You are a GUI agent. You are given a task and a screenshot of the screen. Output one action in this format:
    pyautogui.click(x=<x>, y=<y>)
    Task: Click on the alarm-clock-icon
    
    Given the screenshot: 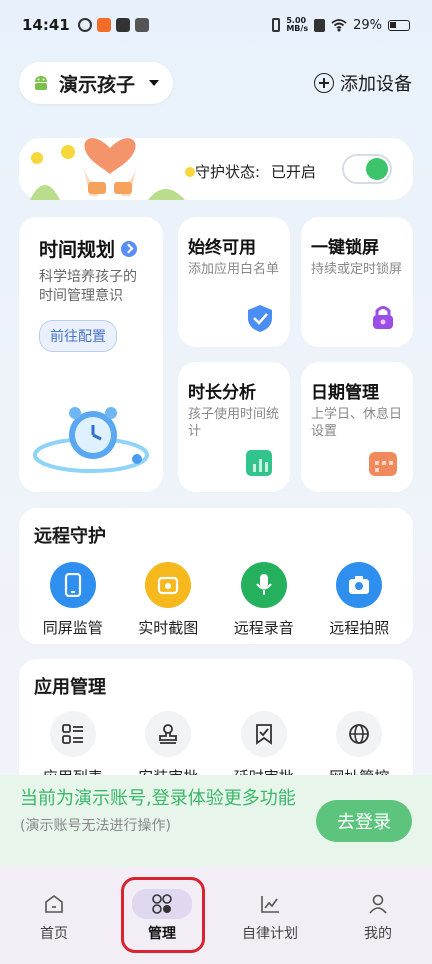 What is the action you would take?
    pyautogui.click(x=91, y=440)
    